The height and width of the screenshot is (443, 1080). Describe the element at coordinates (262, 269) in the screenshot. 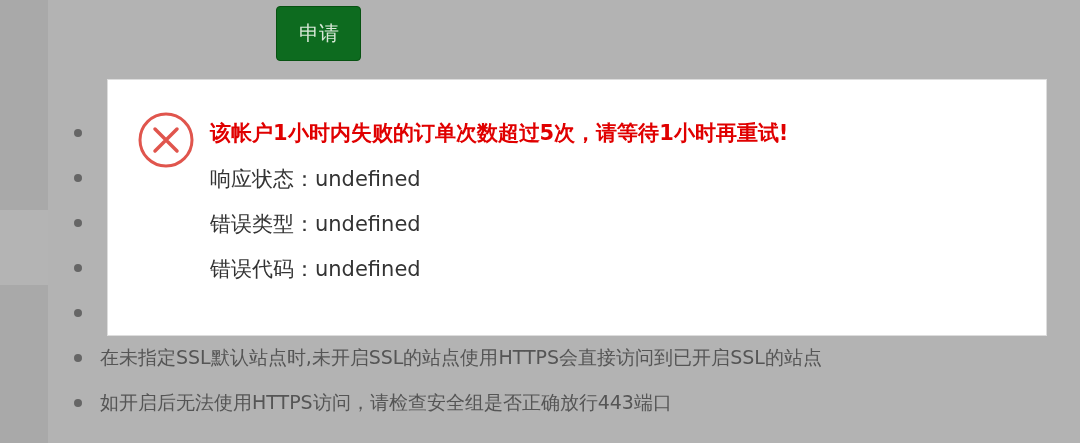

I see `field-label: 错误代码：` at that location.